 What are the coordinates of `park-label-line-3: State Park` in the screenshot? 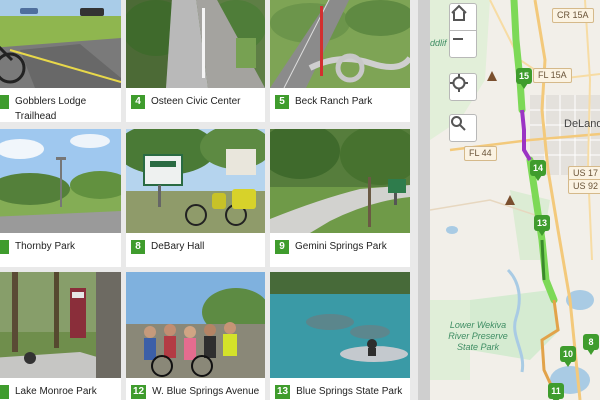 It's located at (478, 347).